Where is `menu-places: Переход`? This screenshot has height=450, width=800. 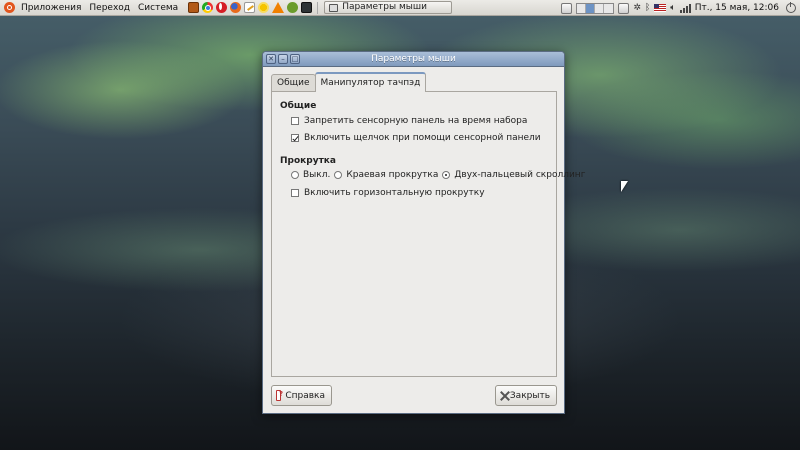 menu-places: Переход is located at coordinates (109, 8).